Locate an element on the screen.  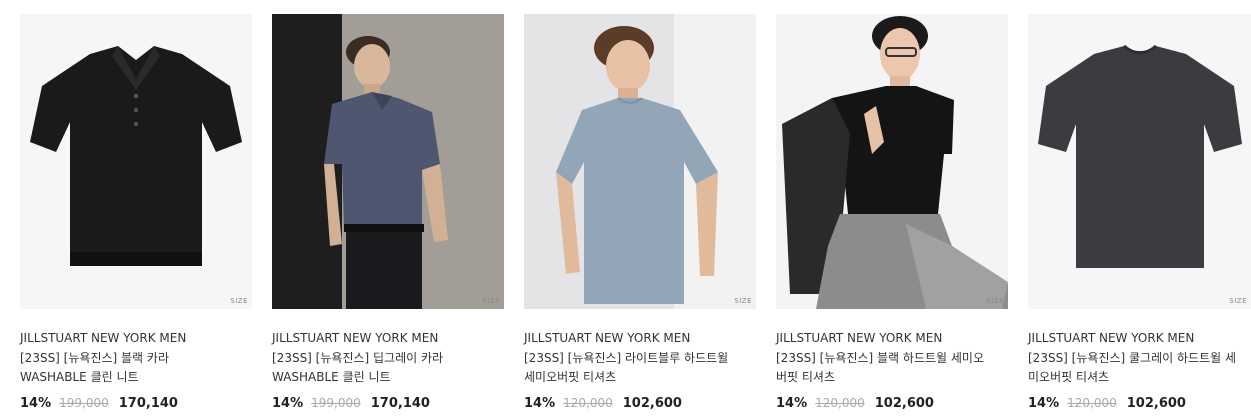
model-black-tshirt-image is located at coordinates (892, 161).